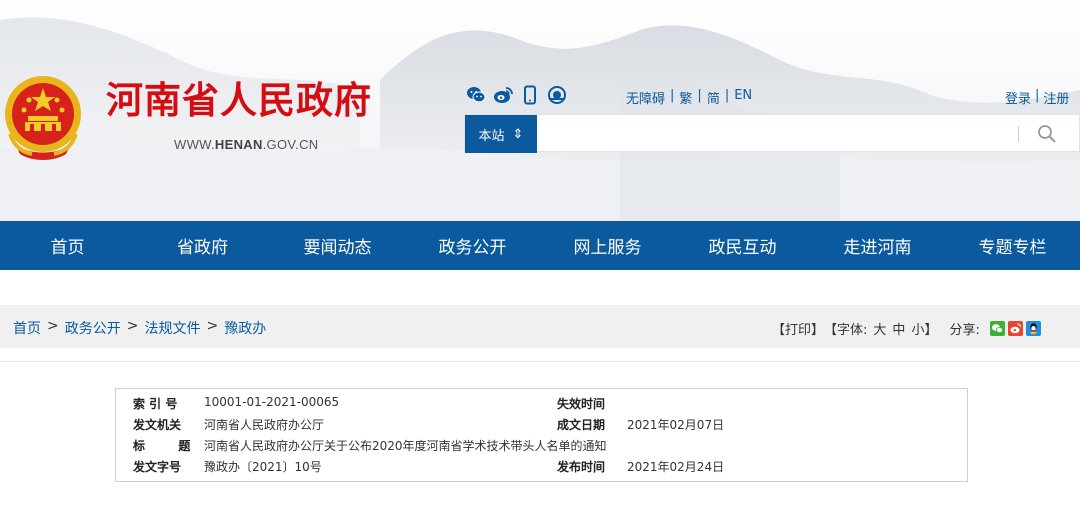  Describe the element at coordinates (676, 425) in the screenshot. I see `created-date-value: 2021年02月07日` at that location.